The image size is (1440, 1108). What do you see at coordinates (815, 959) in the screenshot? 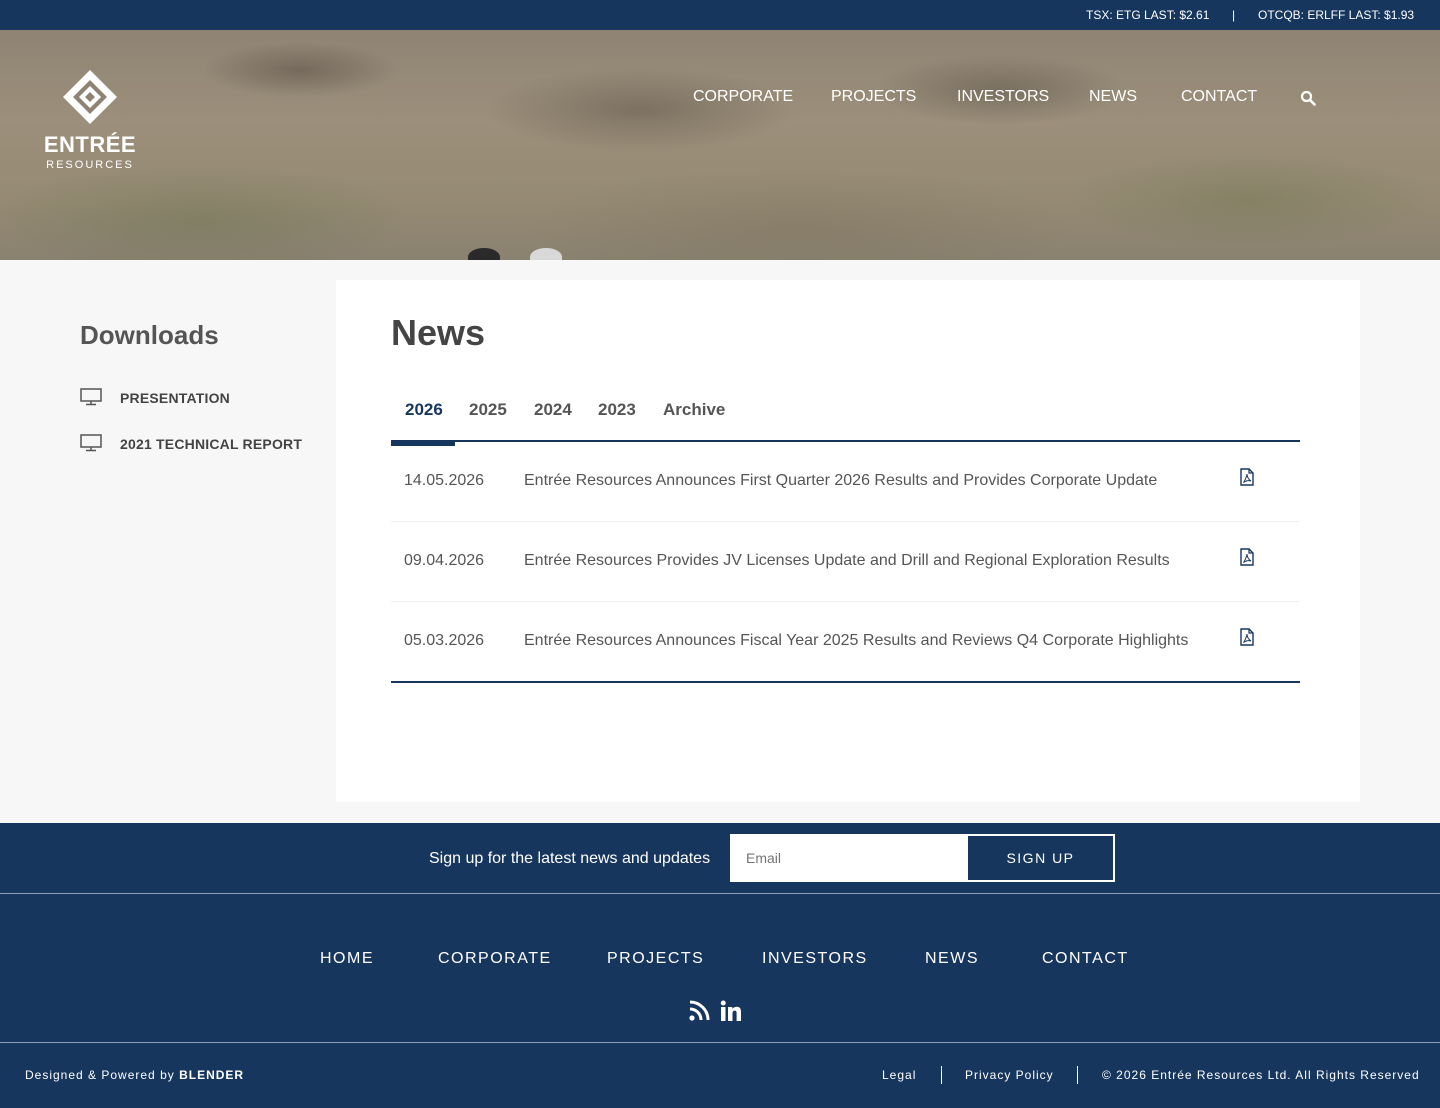
I see `footer-nav-investors: INVESTORS` at bounding box center [815, 959].